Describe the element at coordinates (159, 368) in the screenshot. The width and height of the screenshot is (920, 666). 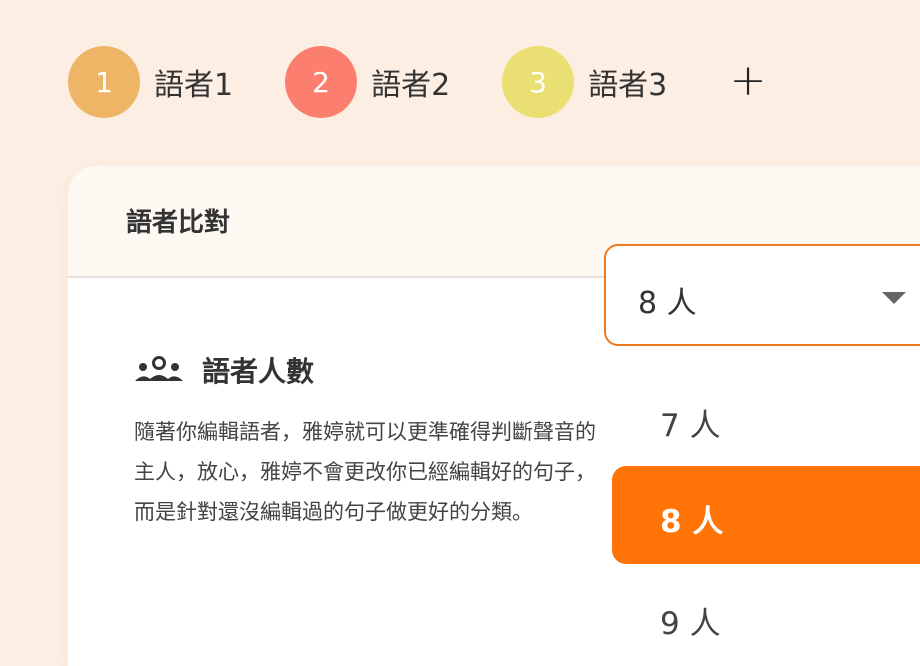
I see `people-icon` at that location.